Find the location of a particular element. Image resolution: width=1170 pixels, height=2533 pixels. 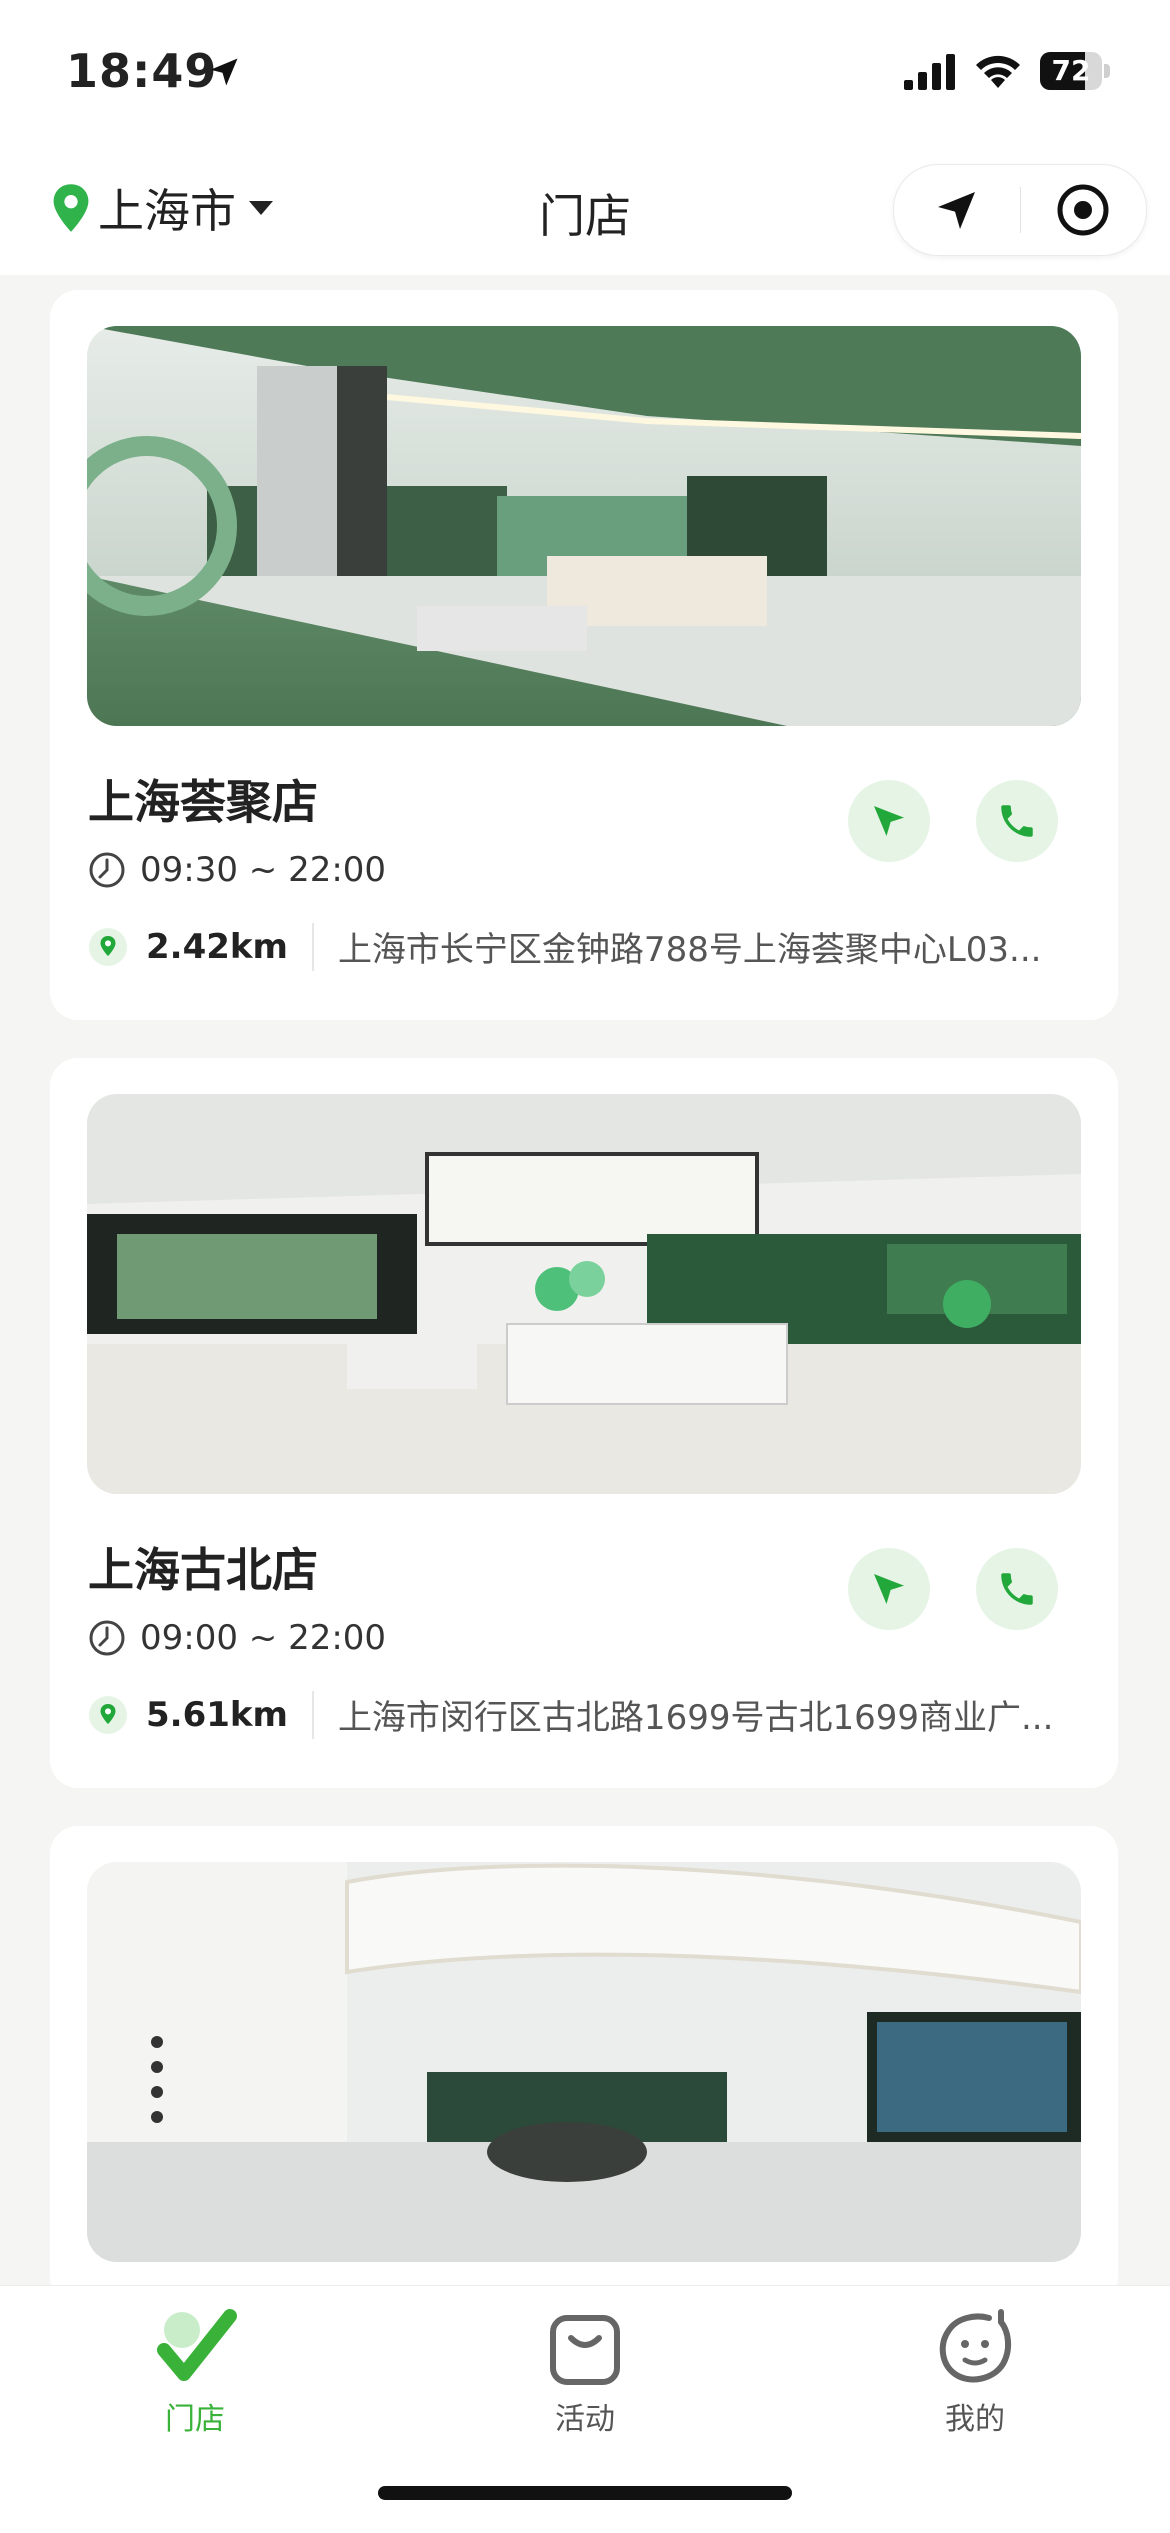

target-circle-icon is located at coordinates (1083, 210).